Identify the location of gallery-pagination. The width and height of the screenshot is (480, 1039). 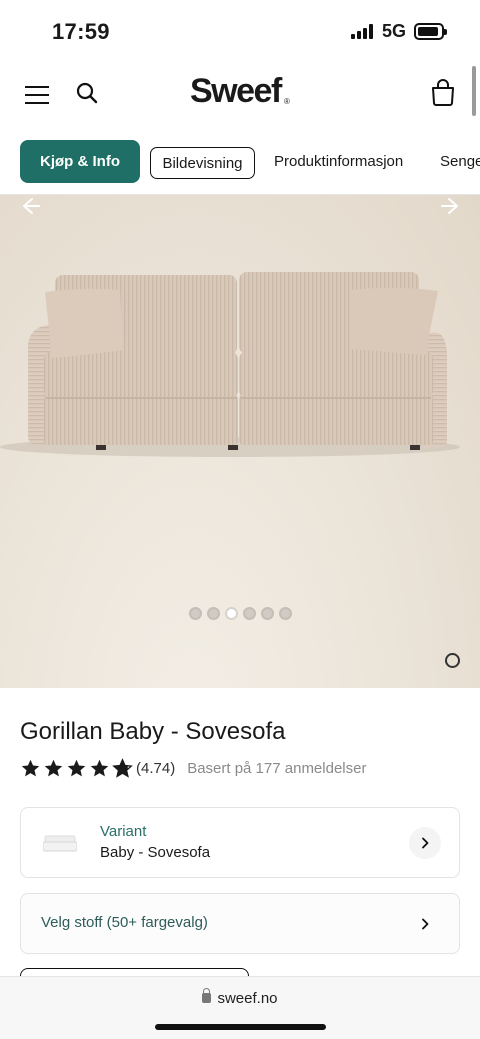
(240, 614).